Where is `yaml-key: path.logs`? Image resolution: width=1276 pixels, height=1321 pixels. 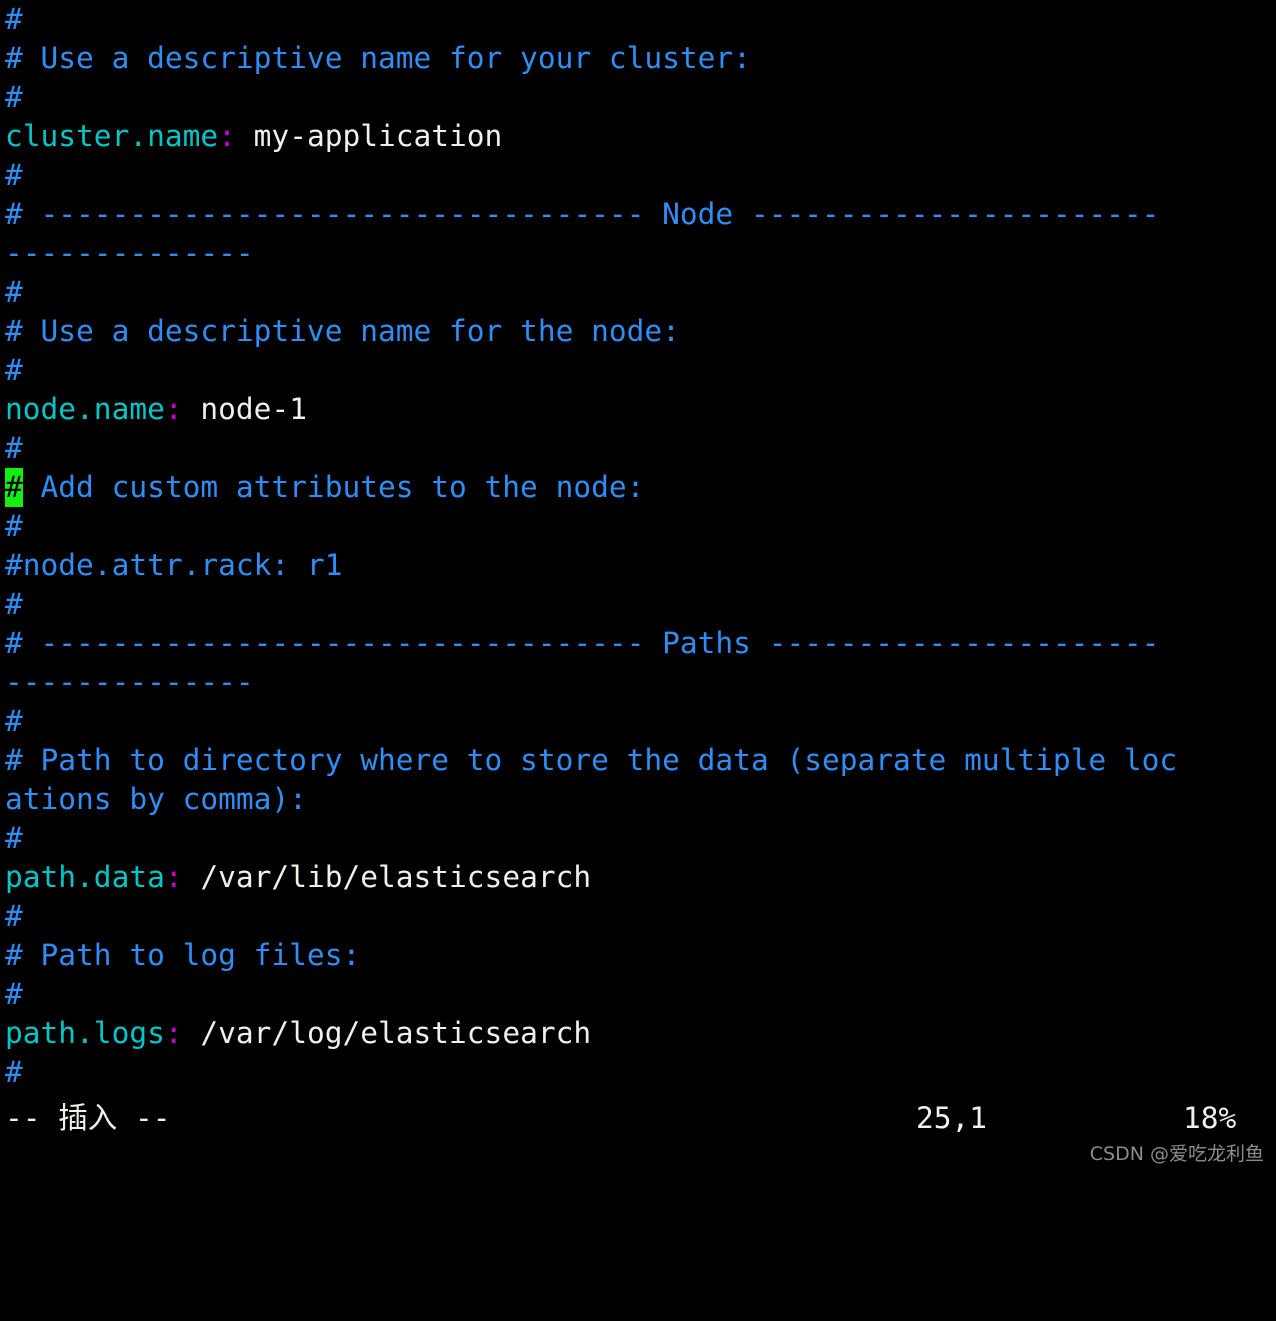 yaml-key: path.logs is located at coordinates (85, 1033).